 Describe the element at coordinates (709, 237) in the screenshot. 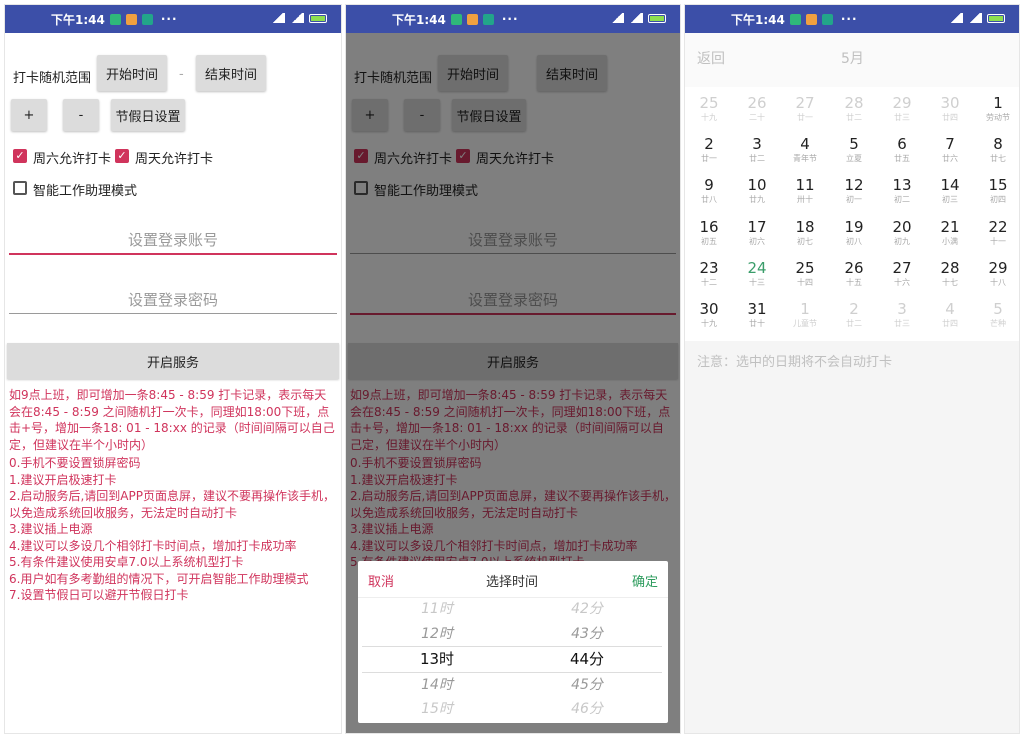

I see `calendar-day: 16 初五` at that location.